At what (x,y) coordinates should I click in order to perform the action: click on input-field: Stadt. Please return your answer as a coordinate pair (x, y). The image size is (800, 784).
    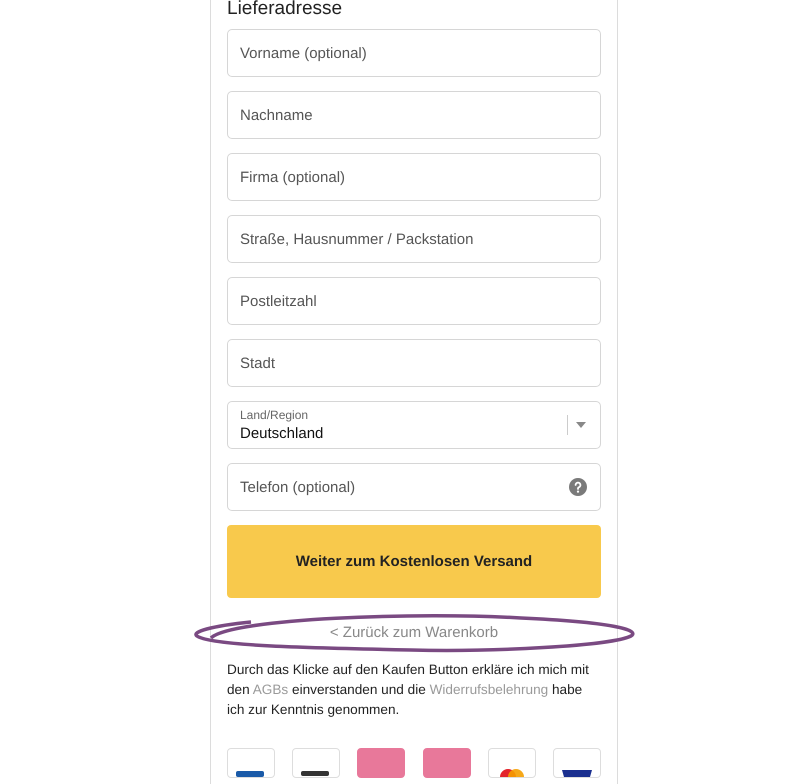
    Looking at the image, I should click on (414, 363).